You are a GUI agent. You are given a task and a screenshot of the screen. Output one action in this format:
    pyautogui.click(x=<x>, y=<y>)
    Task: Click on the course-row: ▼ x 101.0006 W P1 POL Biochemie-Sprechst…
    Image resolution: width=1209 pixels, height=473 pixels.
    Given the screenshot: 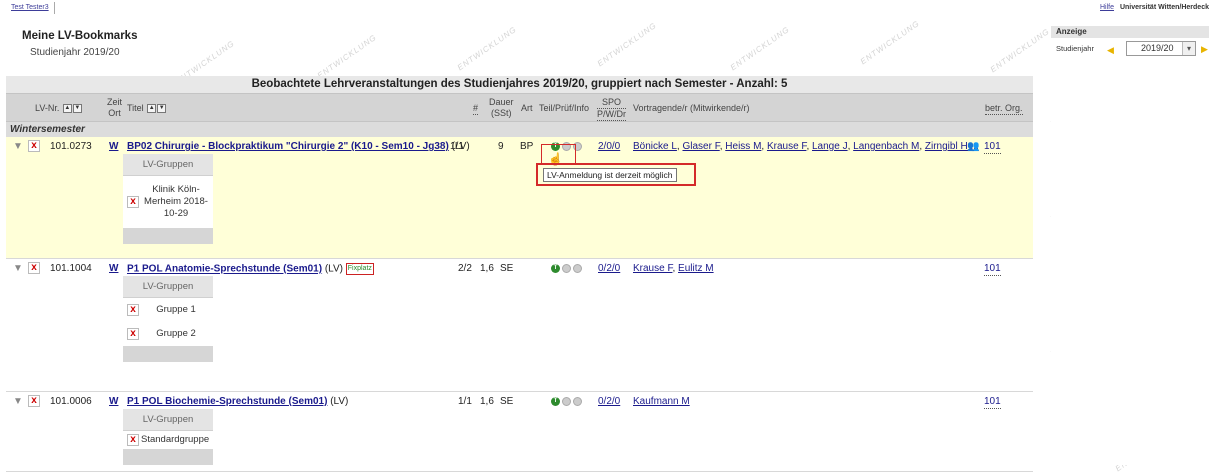 What is the action you would take?
    pyautogui.click(x=519, y=432)
    